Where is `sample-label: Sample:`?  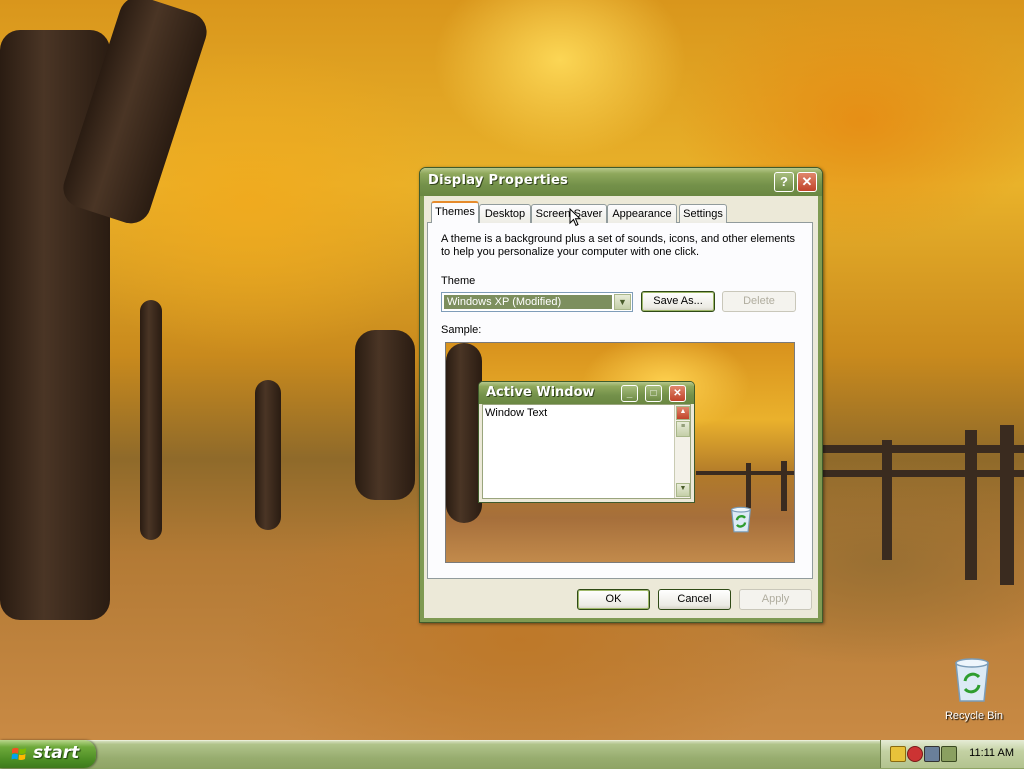
sample-label: Sample: is located at coordinates (461, 330).